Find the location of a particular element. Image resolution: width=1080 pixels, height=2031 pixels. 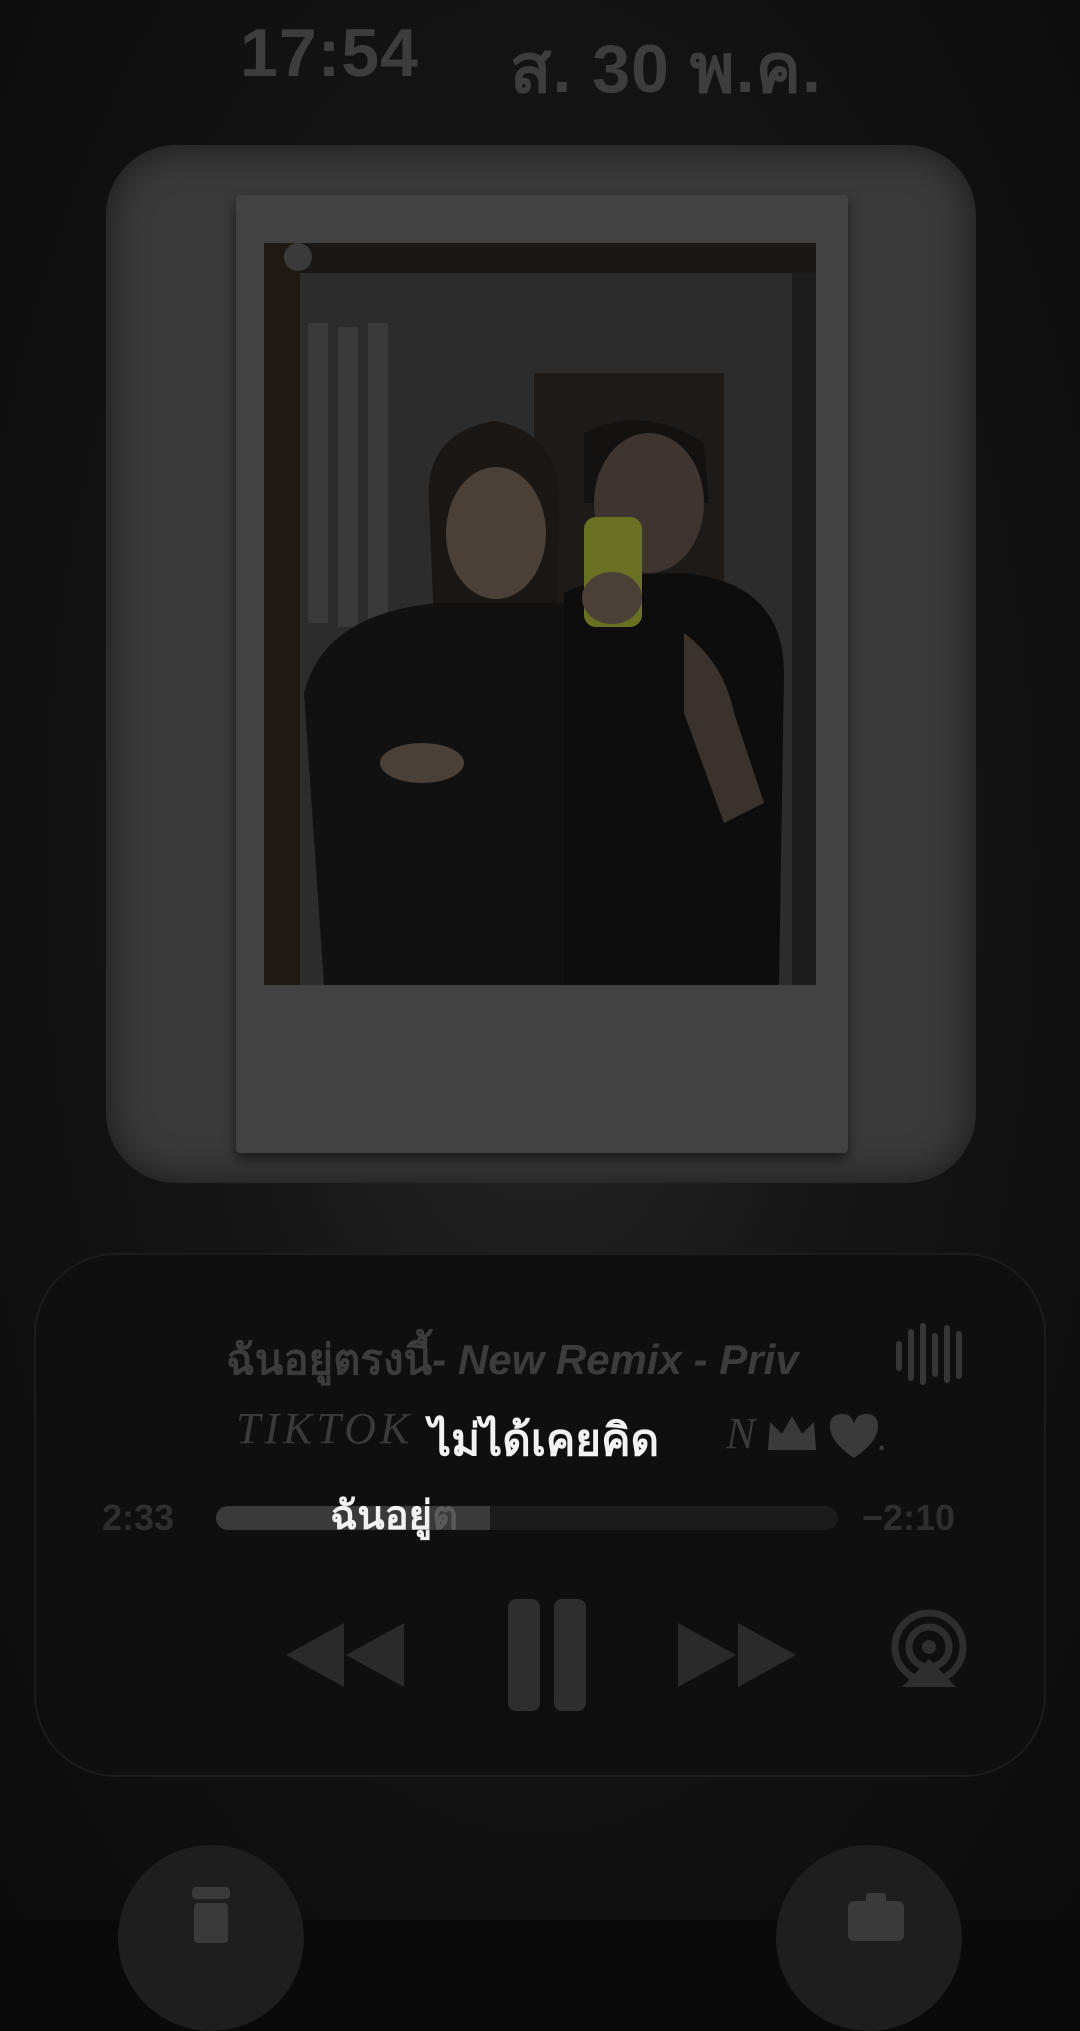

rewind-icon is located at coordinates (345, 1655).